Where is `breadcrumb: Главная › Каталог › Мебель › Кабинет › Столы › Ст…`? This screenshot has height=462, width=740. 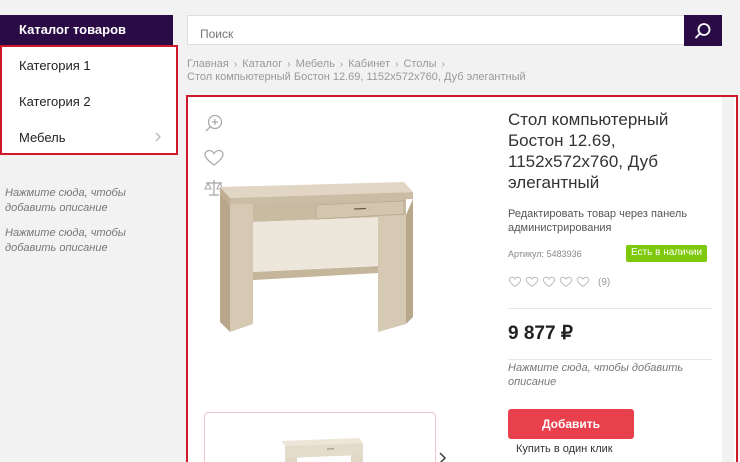
breadcrumb: Главная › Каталог › Мебель › Кабинет › Столы › Ст… is located at coordinates (356, 70).